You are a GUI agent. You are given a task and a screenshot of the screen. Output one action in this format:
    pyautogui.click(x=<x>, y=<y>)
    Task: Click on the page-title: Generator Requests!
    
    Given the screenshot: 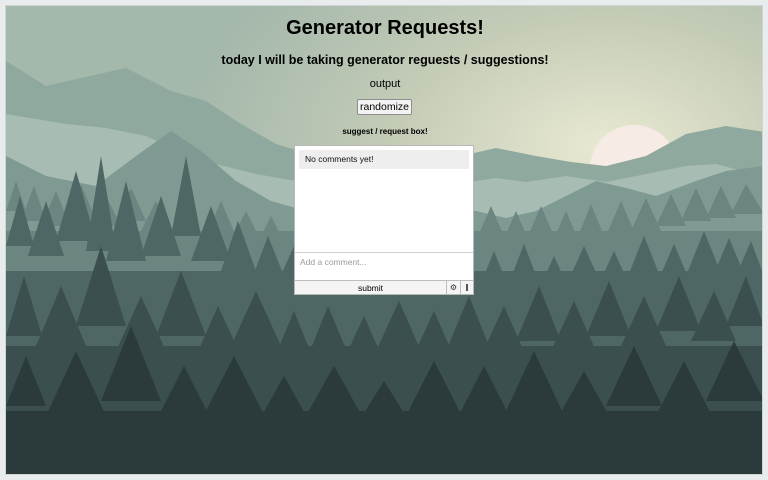 What is the action you would take?
    pyautogui.click(x=385, y=28)
    